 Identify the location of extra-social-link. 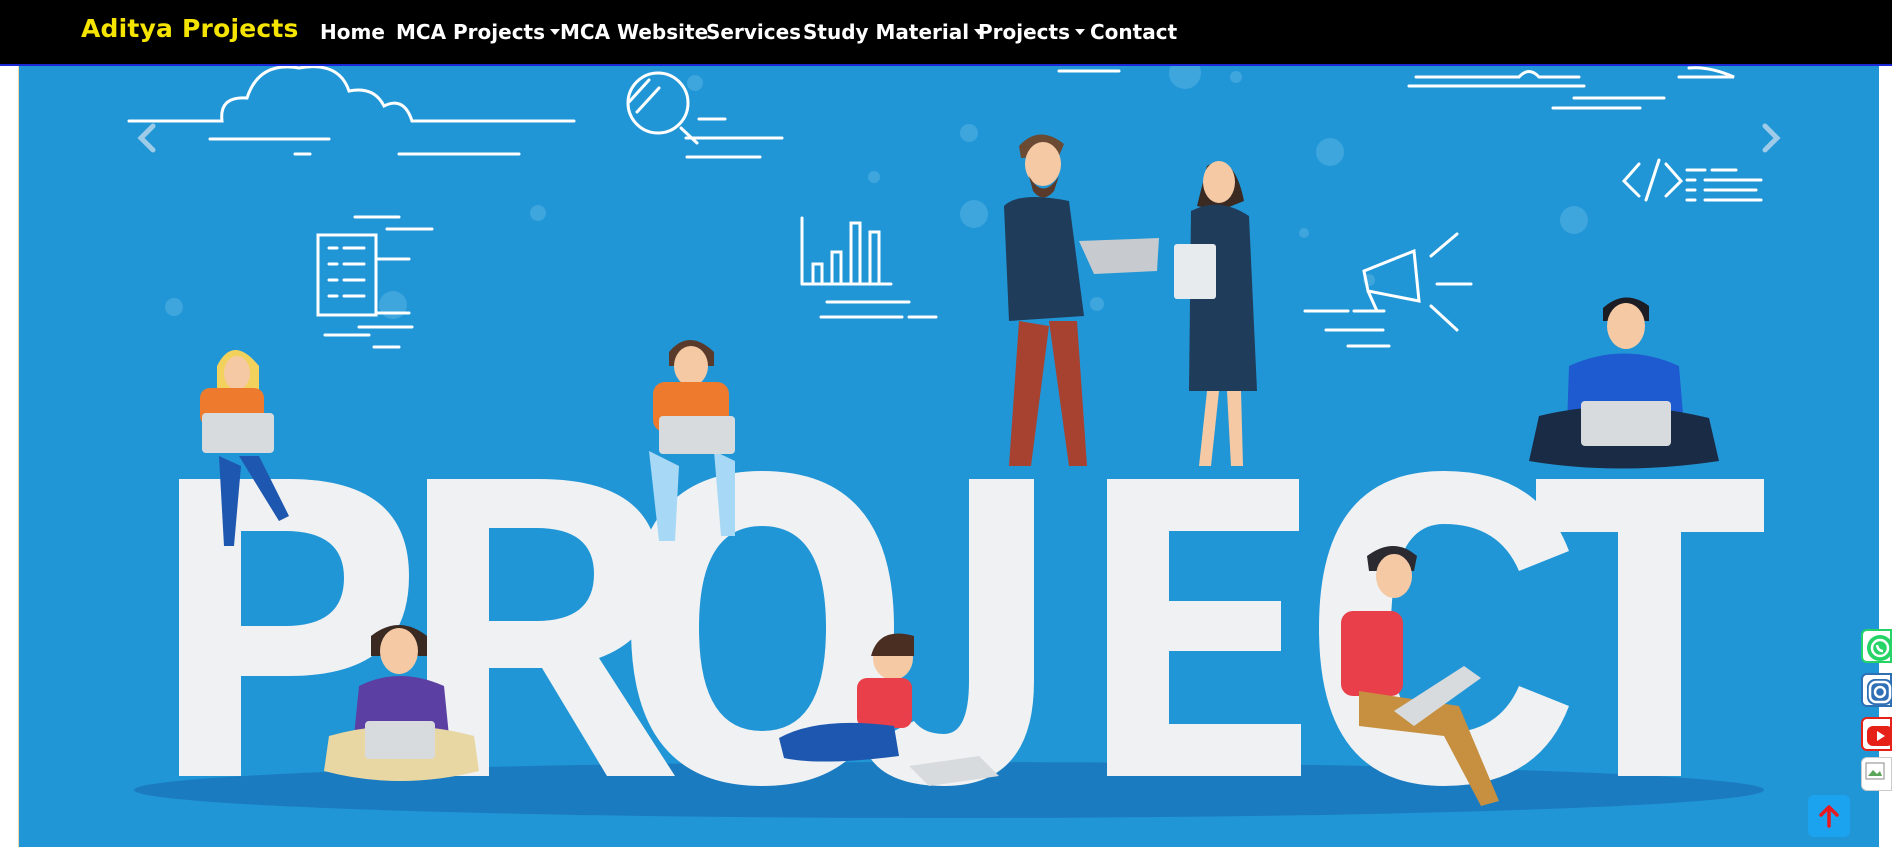
(1876, 774).